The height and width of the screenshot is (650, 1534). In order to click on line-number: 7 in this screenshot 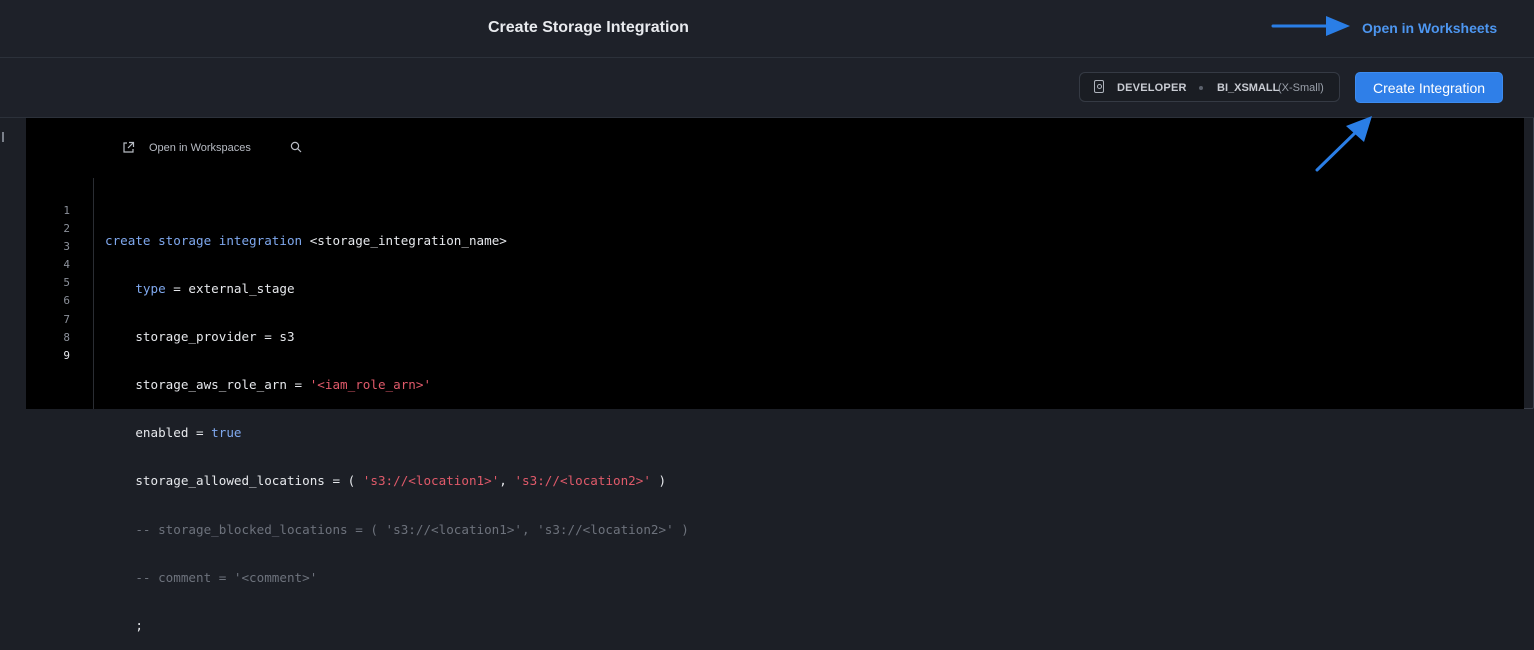, I will do `click(66, 319)`.